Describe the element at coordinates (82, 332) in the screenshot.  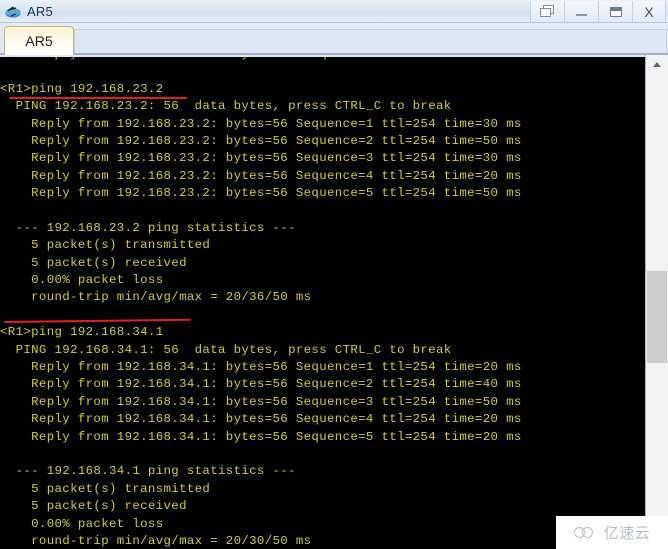
I see `terminal-line: <R1>ping 192.168.34.1` at that location.